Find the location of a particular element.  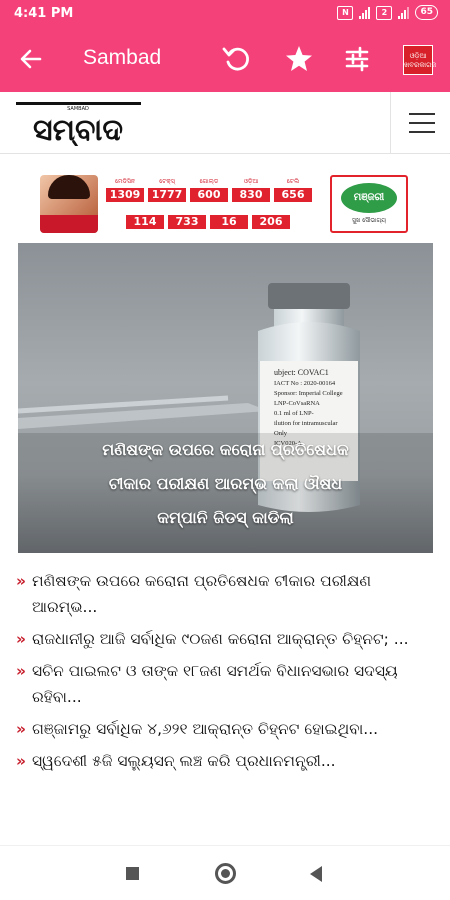

ad-score-label: ଟେକ୍ସ୍ is located at coordinates (167, 181).